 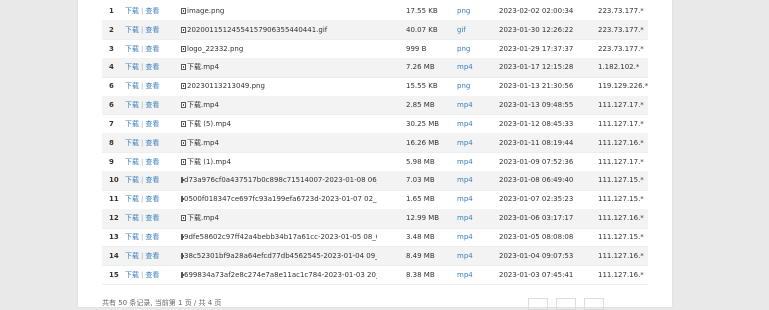 What do you see at coordinates (111, 67) in the screenshot?
I see `row-number: 4` at bounding box center [111, 67].